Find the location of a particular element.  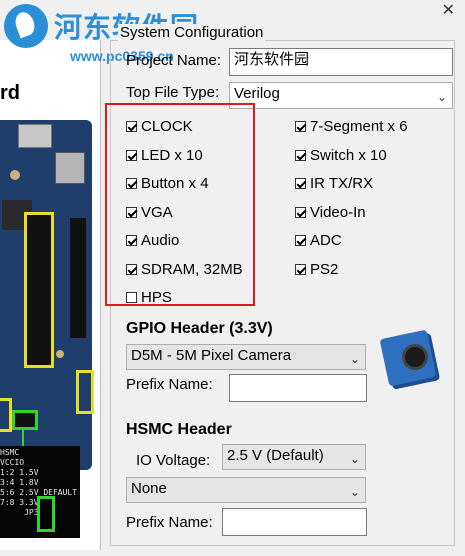

checkbox-adc: ADC is located at coordinates (318, 240).